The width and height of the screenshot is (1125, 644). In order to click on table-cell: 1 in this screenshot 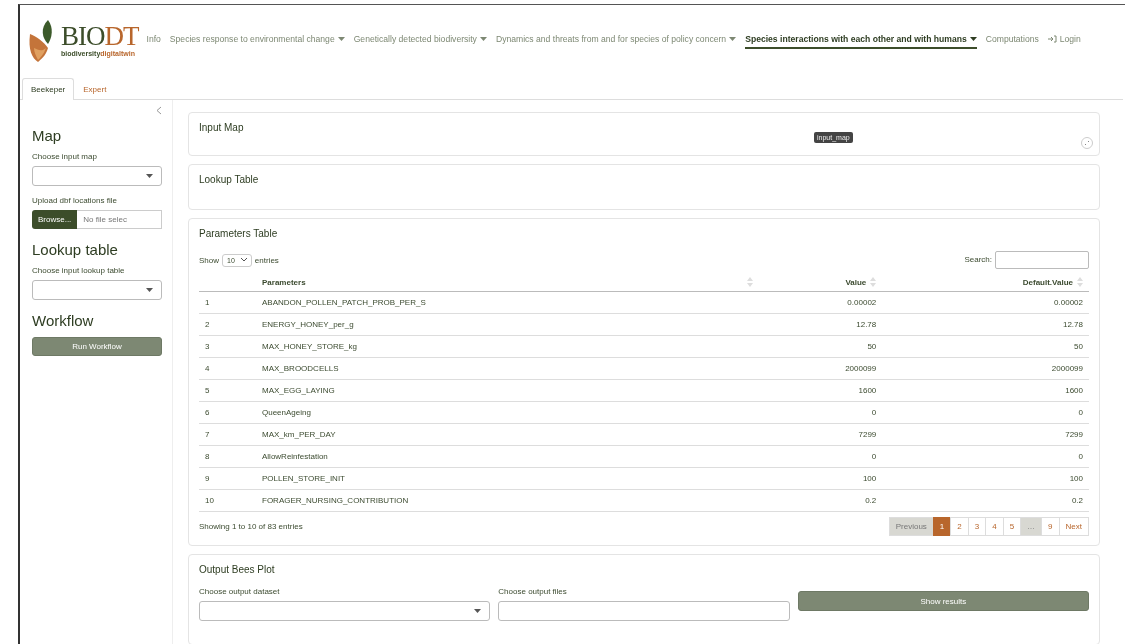, I will do `click(207, 302)`.